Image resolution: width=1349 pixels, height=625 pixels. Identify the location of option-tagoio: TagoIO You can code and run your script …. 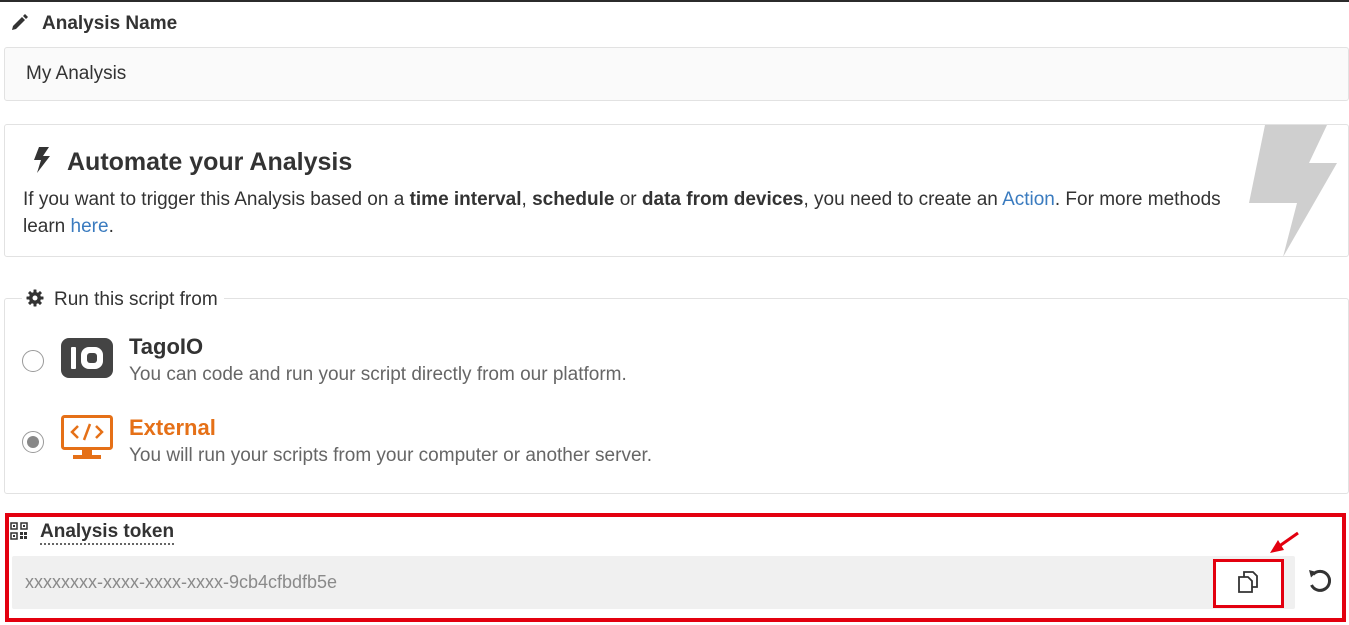
(324, 362).